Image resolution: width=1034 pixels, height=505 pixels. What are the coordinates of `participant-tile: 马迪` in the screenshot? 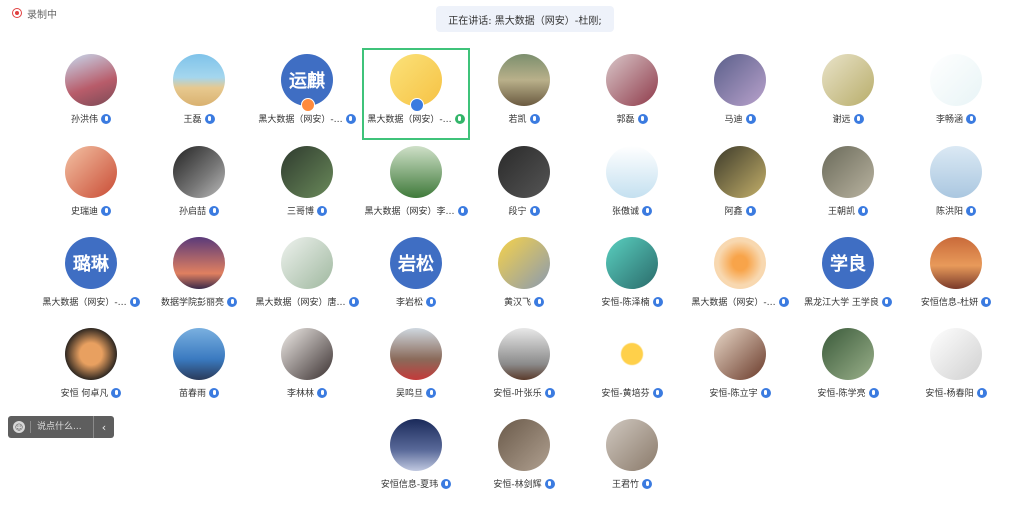 It's located at (740, 94).